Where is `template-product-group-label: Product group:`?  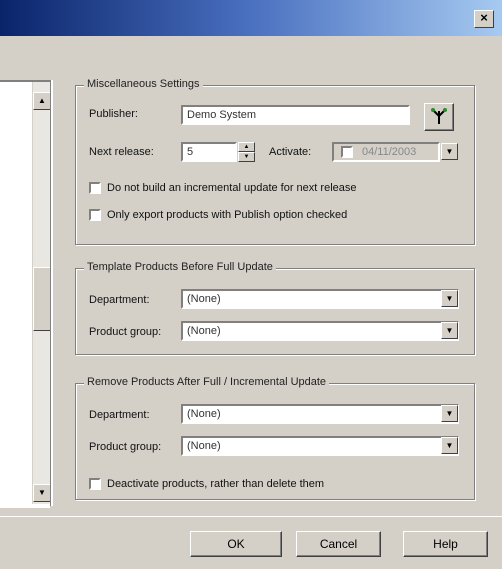 template-product-group-label: Product group: is located at coordinates (125, 332).